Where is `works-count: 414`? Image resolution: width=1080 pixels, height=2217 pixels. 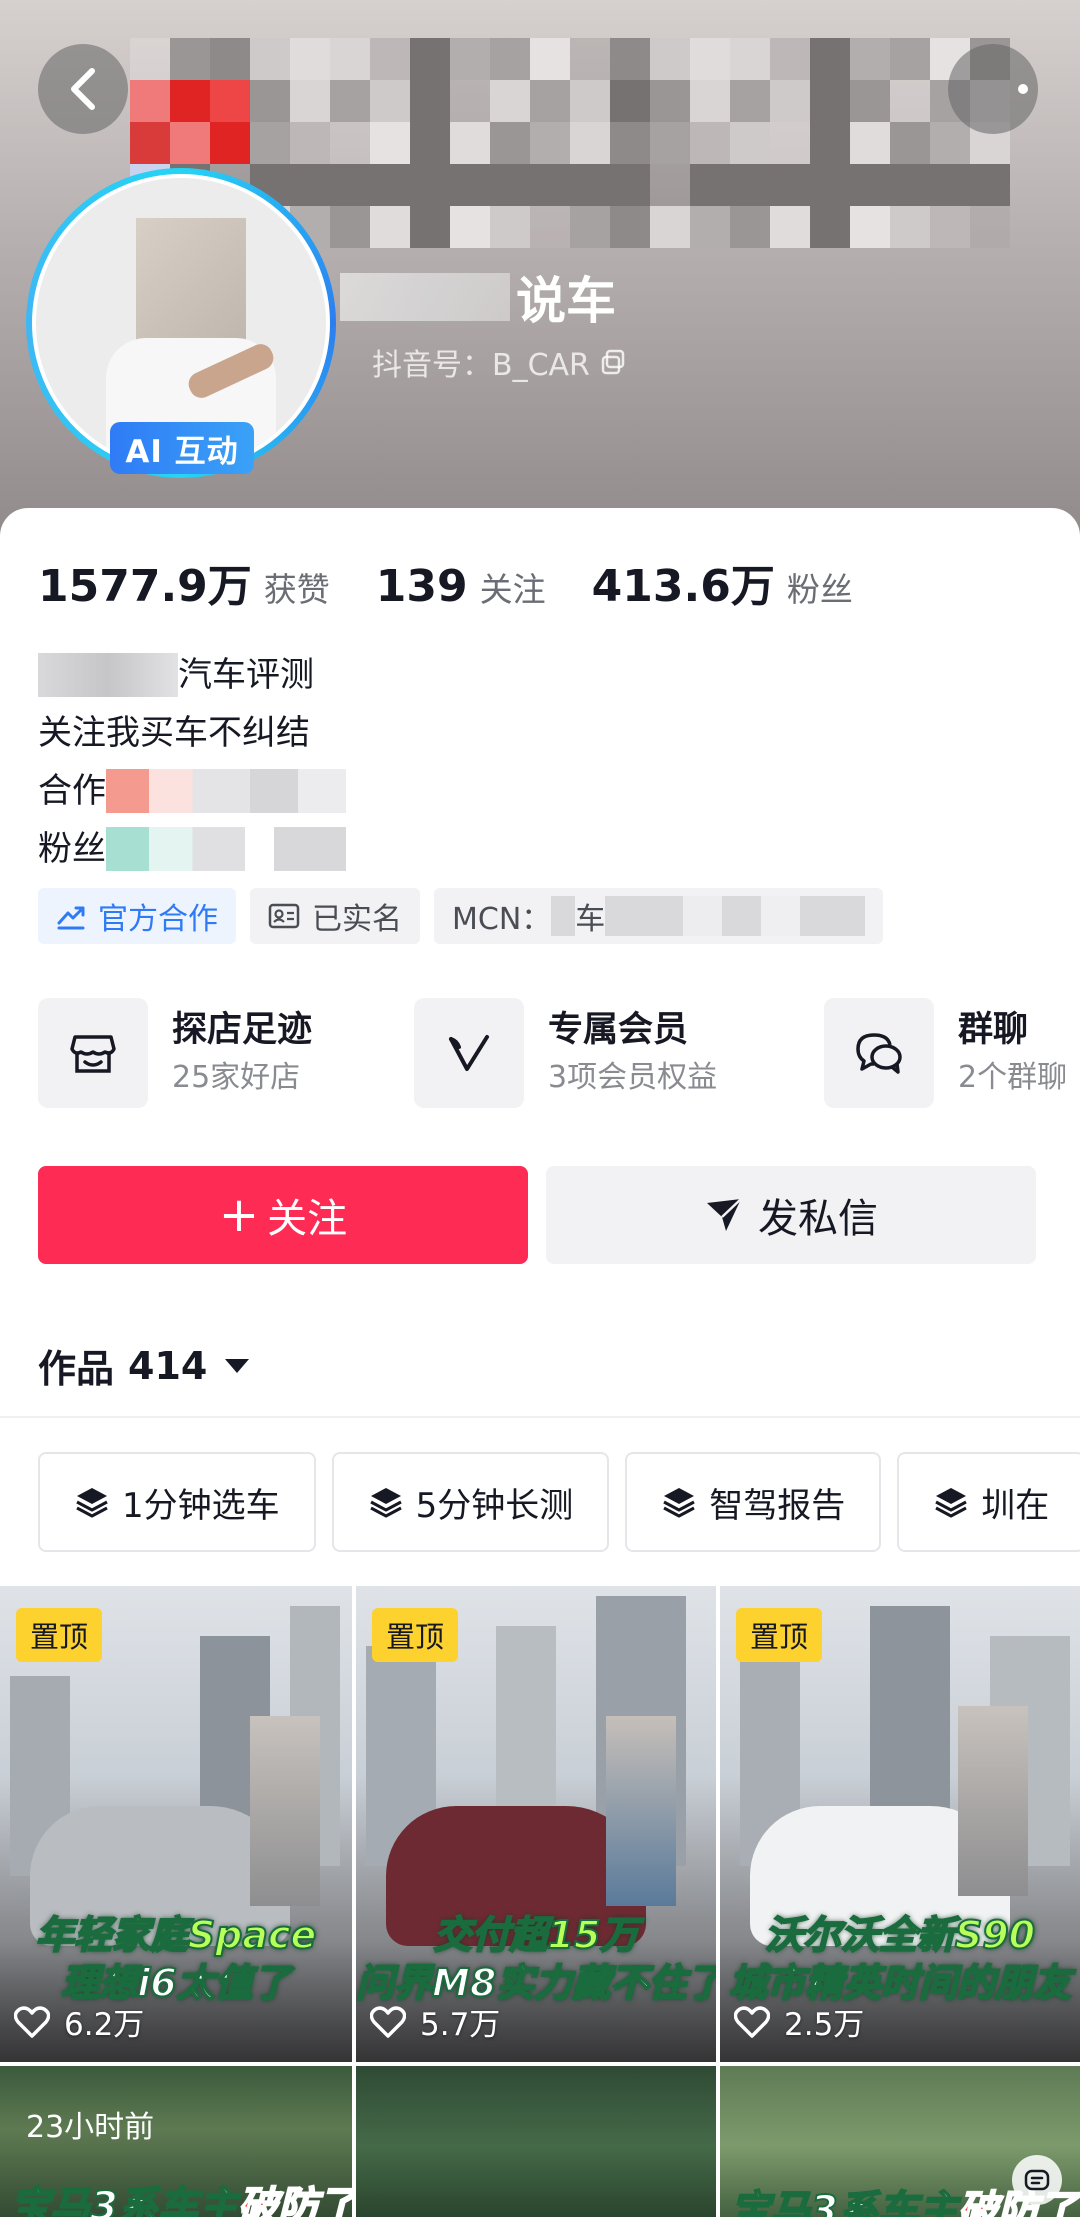
works-count: 414 is located at coordinates (168, 1365).